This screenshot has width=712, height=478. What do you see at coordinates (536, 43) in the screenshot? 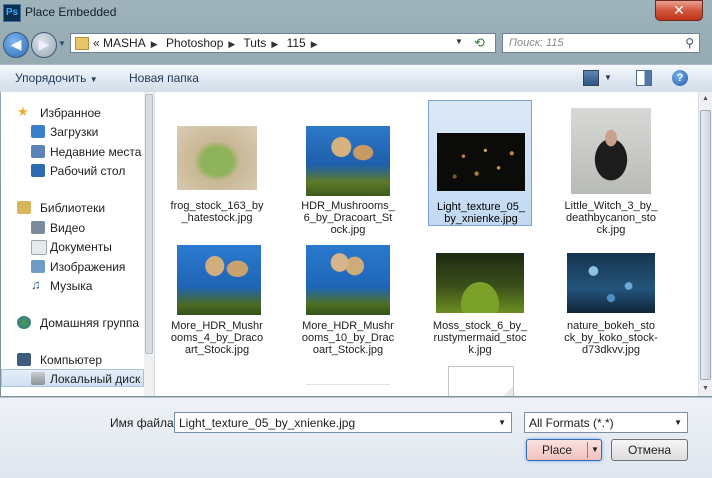
I see `search-placeholder: Поиск: 115` at bounding box center [536, 43].